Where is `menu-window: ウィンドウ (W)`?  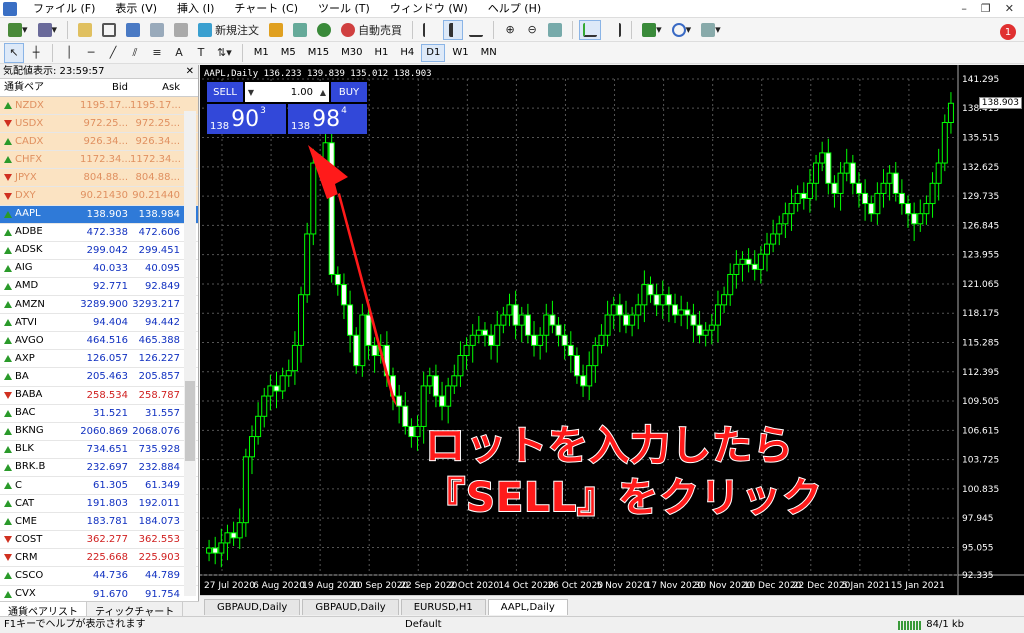 menu-window: ウィンドウ (W) is located at coordinates (429, 9).